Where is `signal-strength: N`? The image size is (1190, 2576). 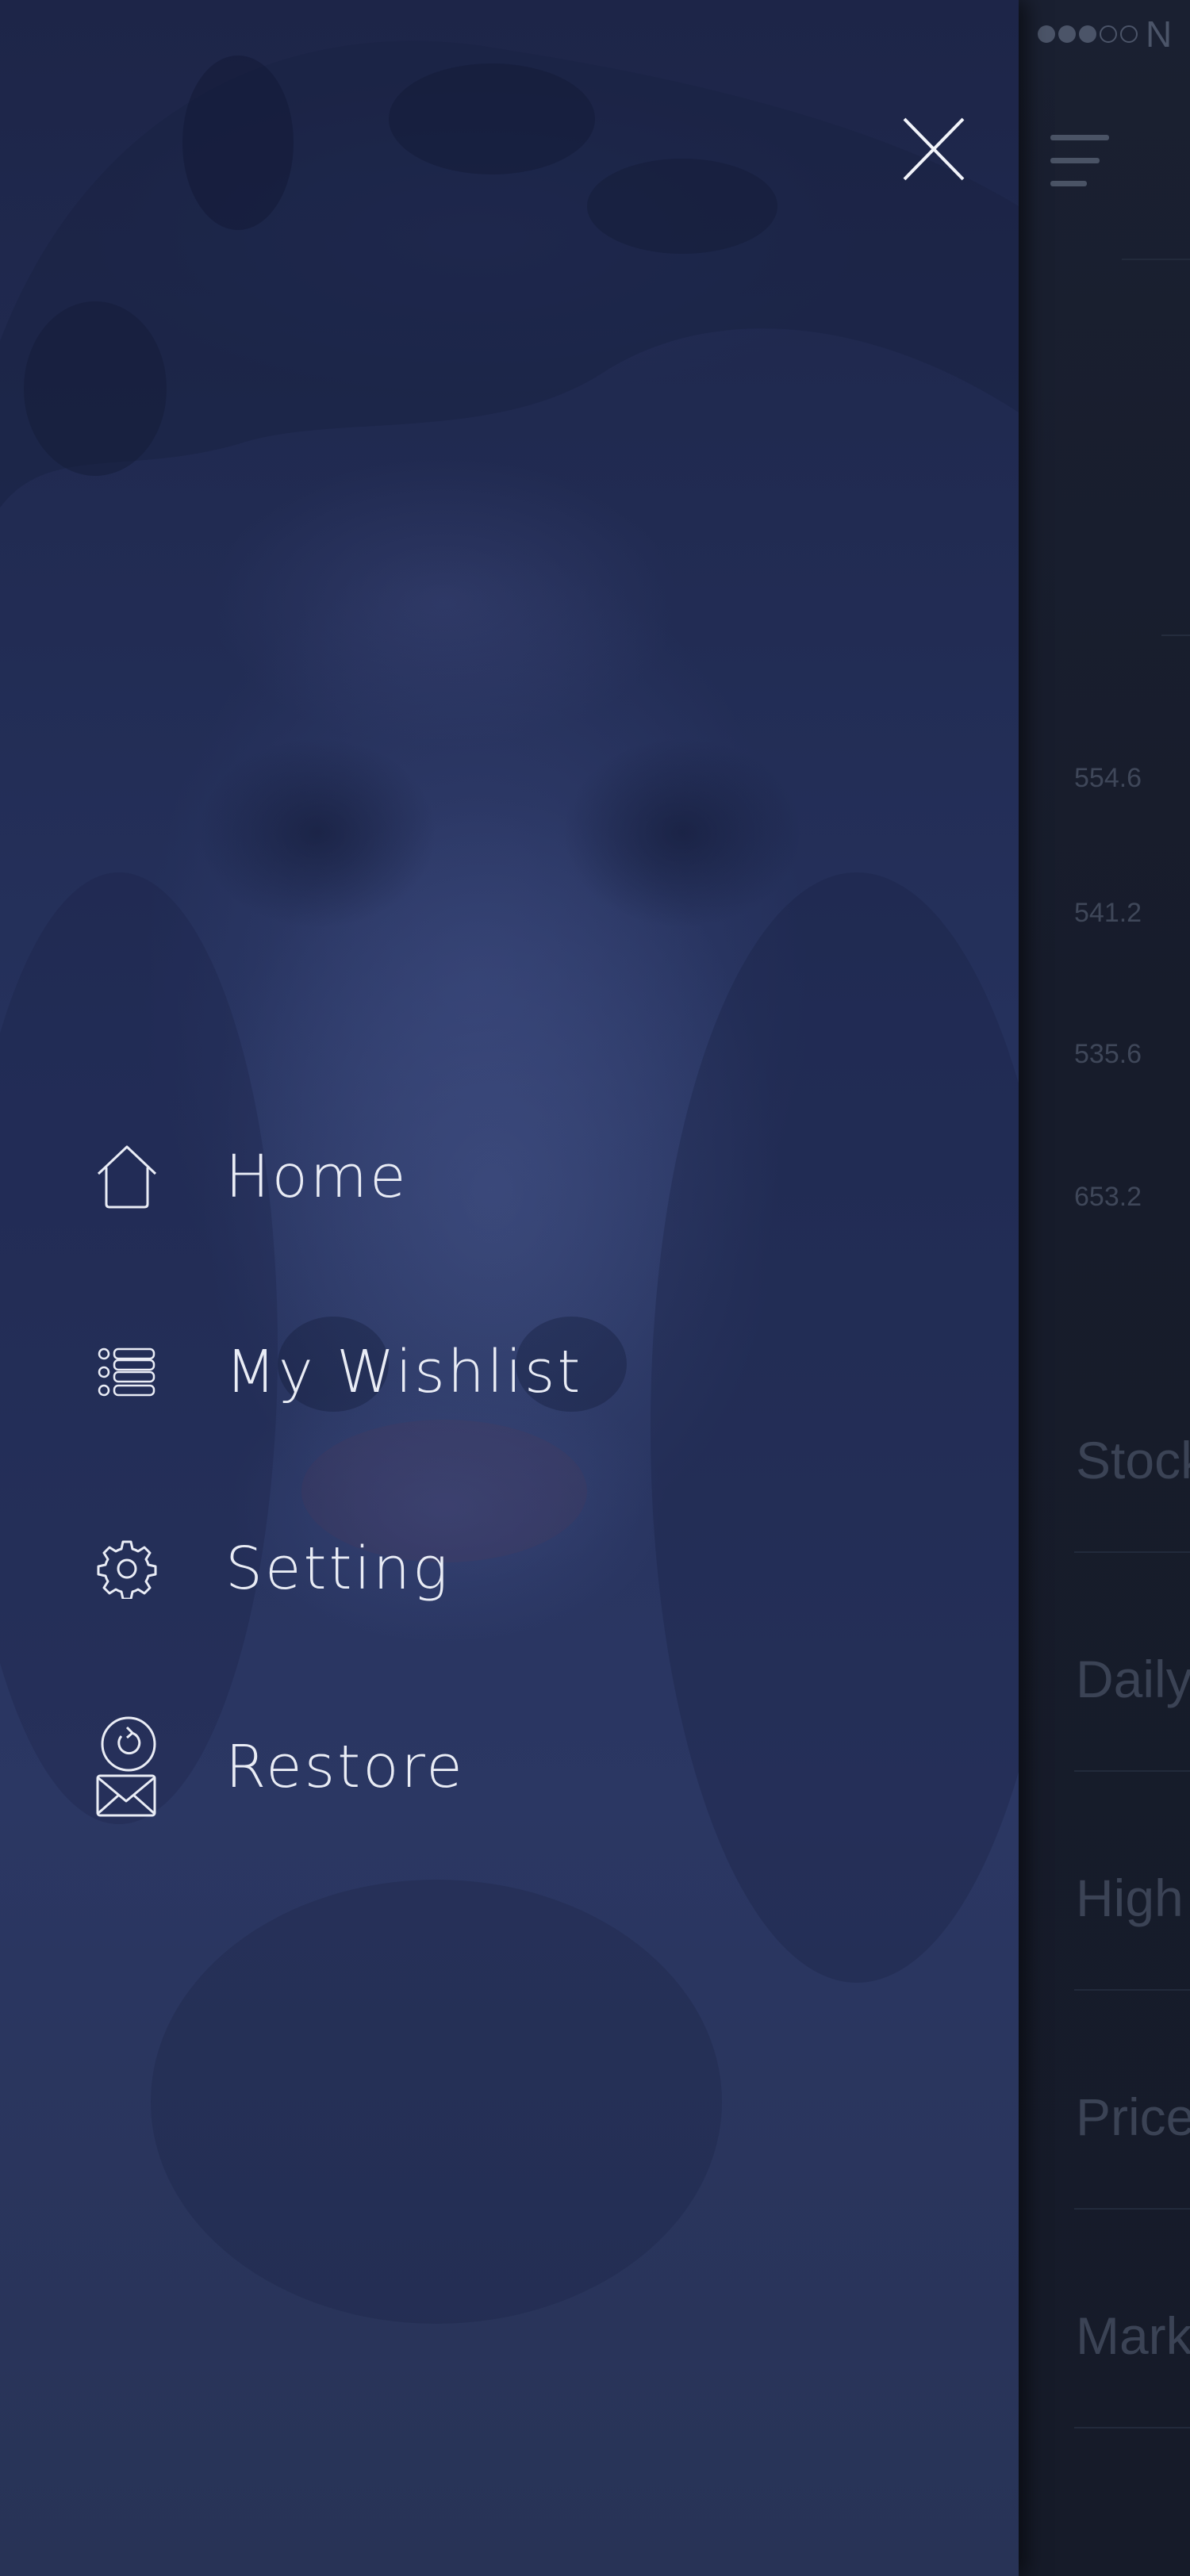 signal-strength: N is located at coordinates (1105, 34).